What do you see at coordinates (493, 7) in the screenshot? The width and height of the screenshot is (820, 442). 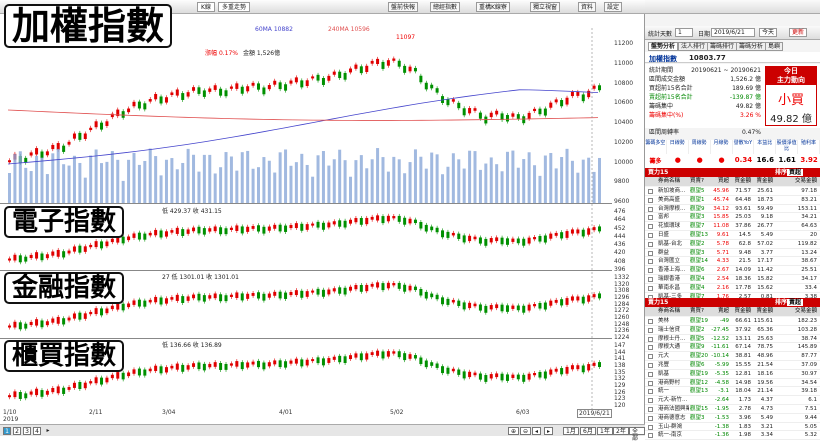 I see `rebuild-kline-button: 重構K線寮` at bounding box center [493, 7].